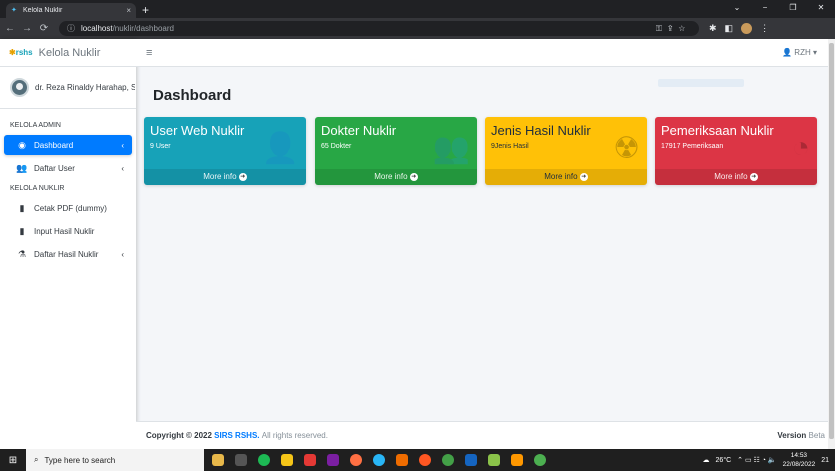  I want to click on nav-header-admin: KELOLA ADMIN, so click(35, 125).